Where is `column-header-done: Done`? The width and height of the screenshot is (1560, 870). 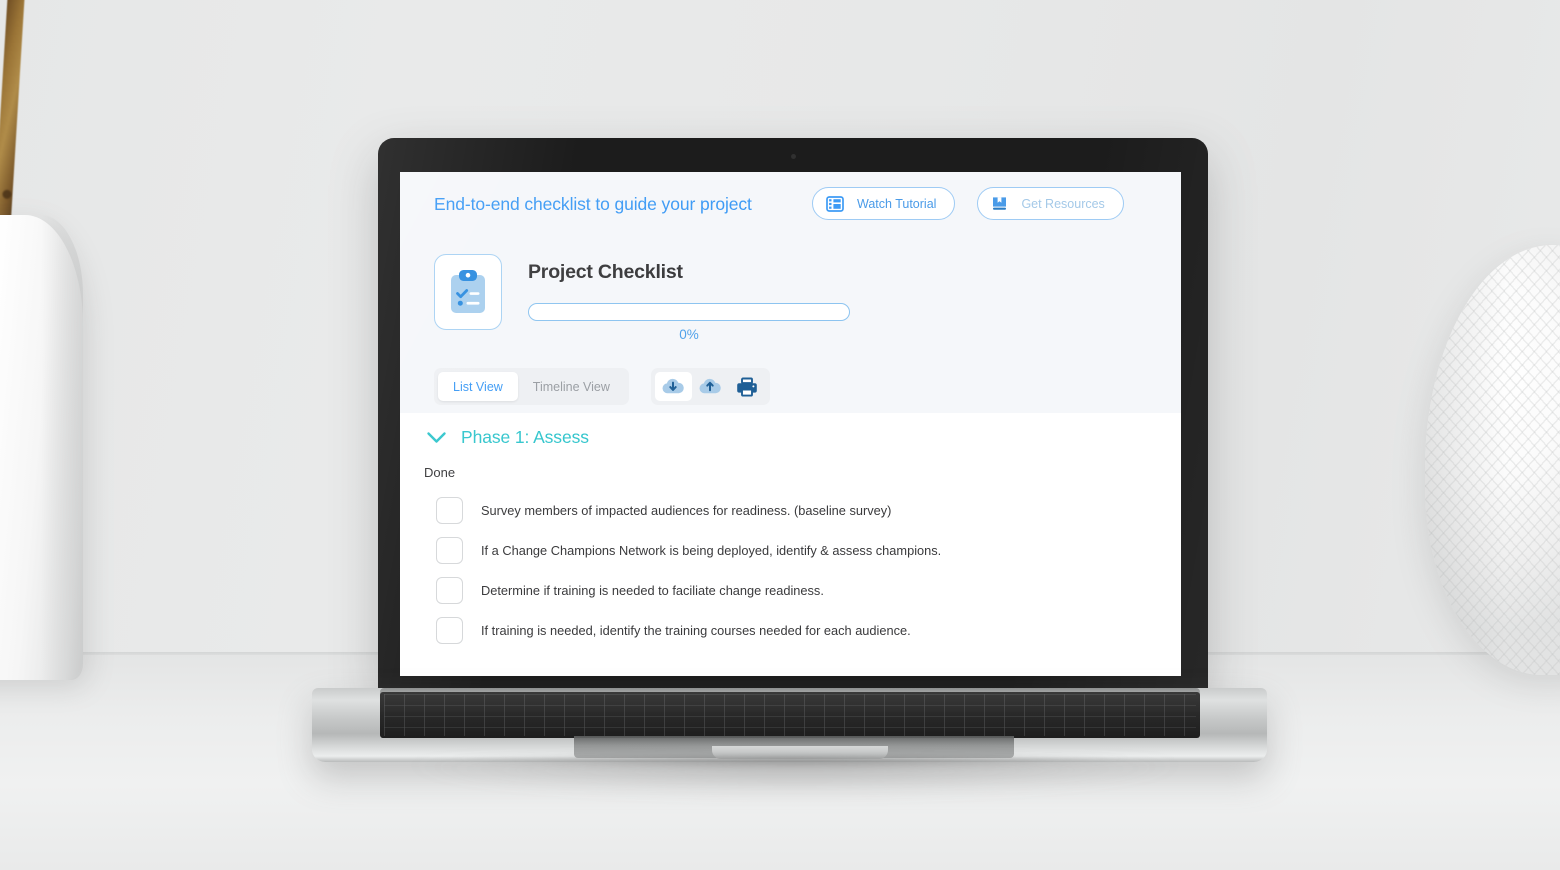
column-header-done: Done is located at coordinates (440, 472).